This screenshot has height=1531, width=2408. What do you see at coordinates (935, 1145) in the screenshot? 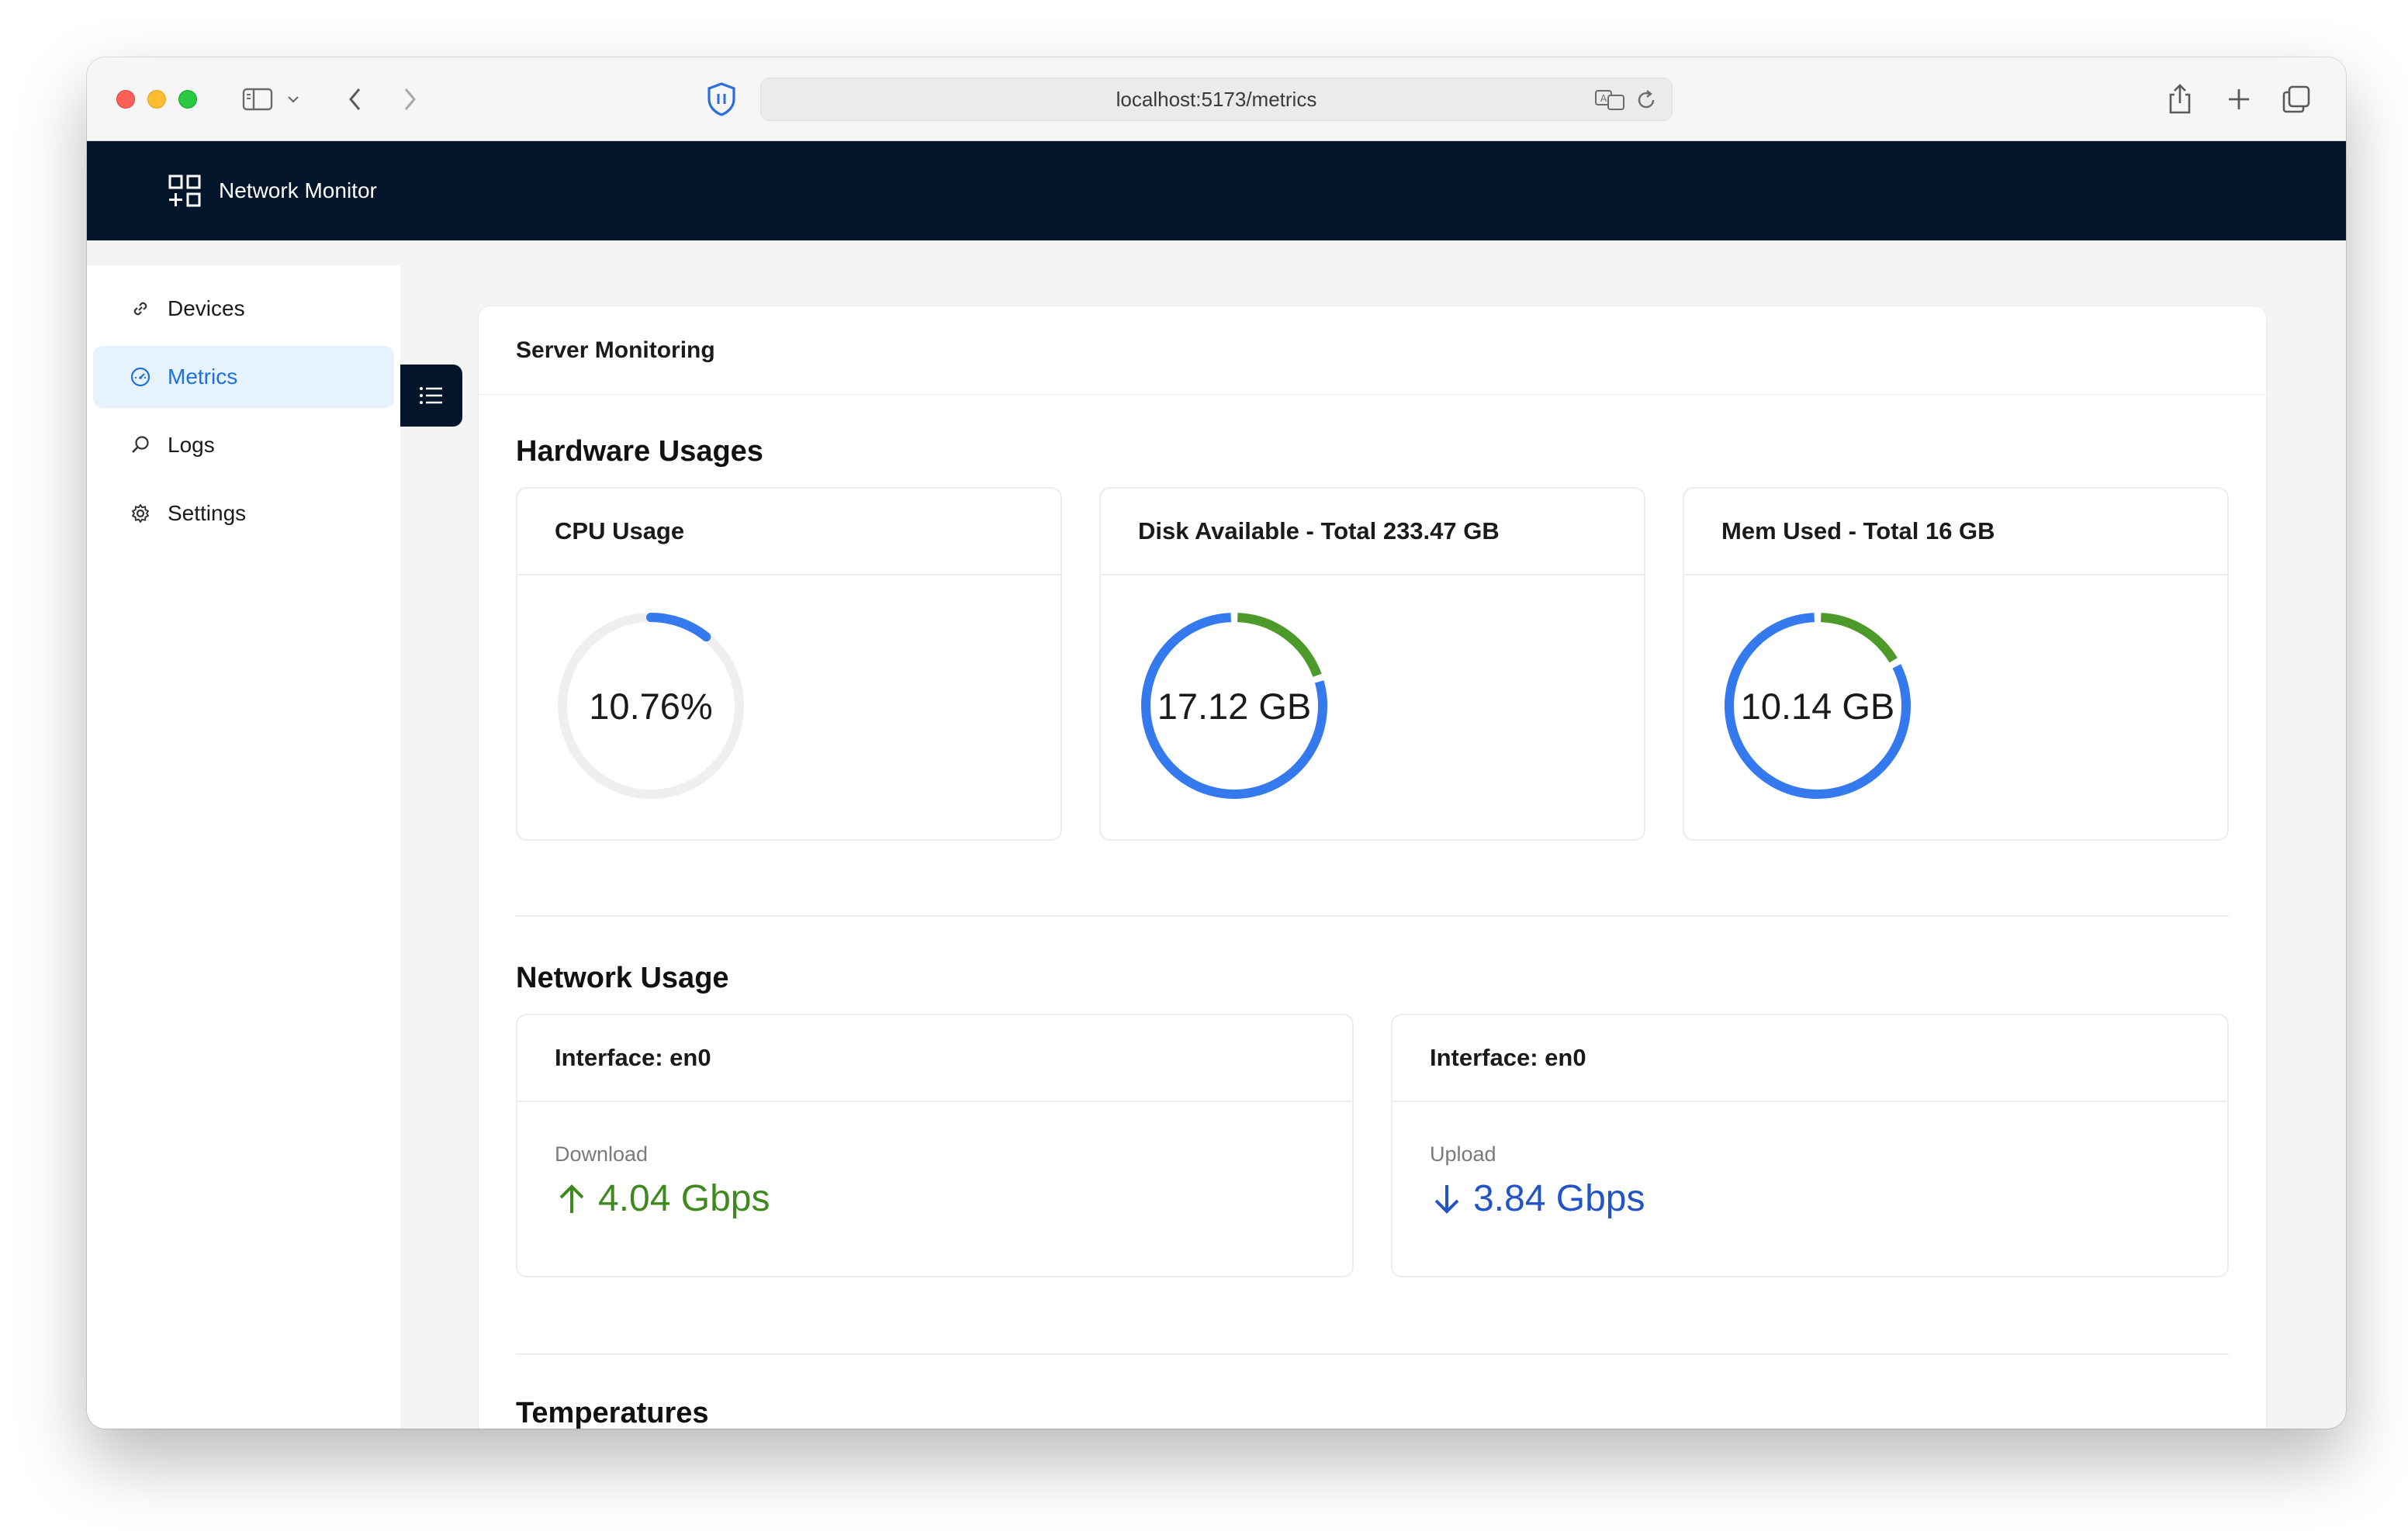
I see `network-download-card: Interface: en0 Download 4.04 Gbps` at bounding box center [935, 1145].